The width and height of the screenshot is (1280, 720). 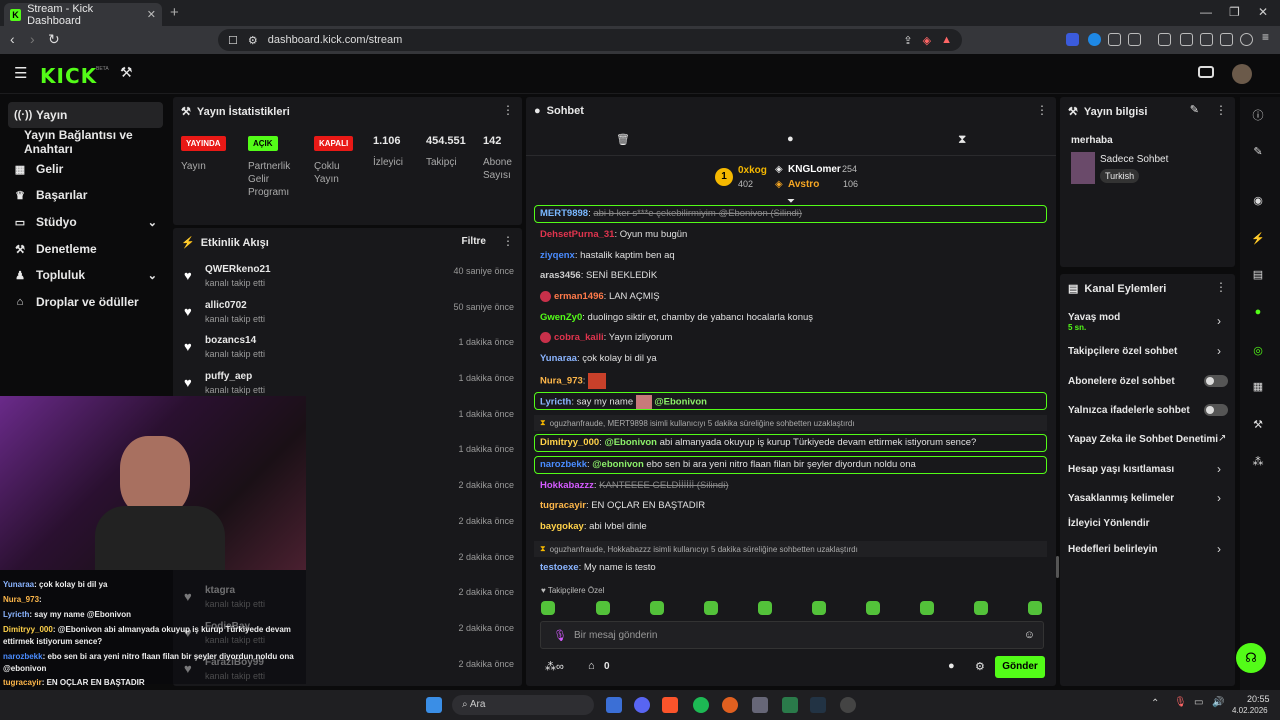 What do you see at coordinates (85, 302) in the screenshot?
I see `sidebar-item-droplar: ⌂ Droplar ve ödüller` at bounding box center [85, 302].